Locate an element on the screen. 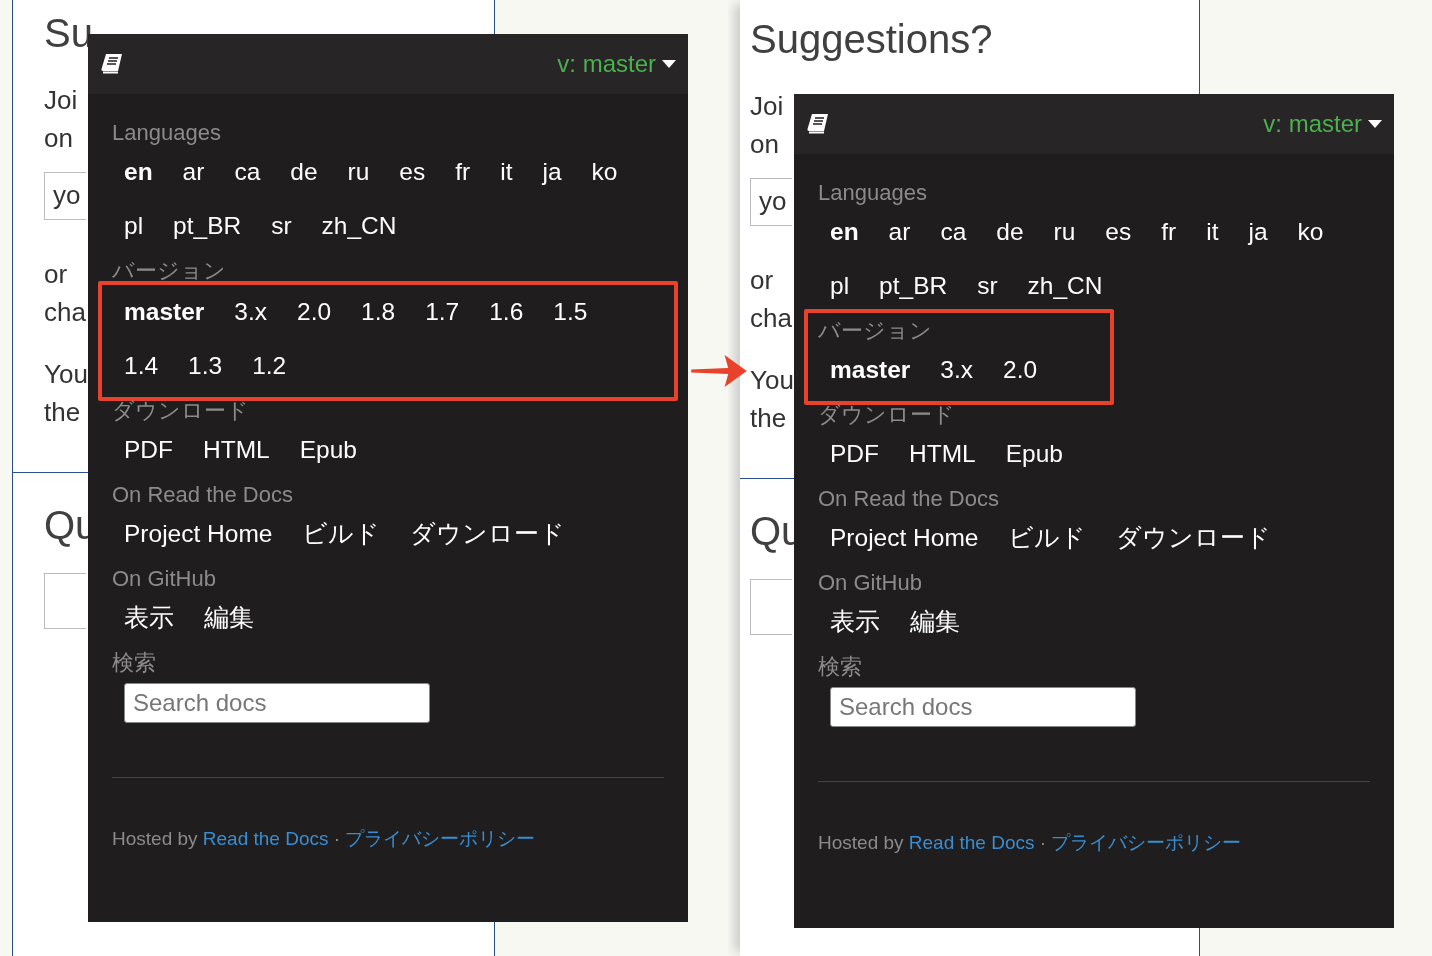 This screenshot has height=956, width=1432. menu-link: 1.4 is located at coordinates (135, 366).